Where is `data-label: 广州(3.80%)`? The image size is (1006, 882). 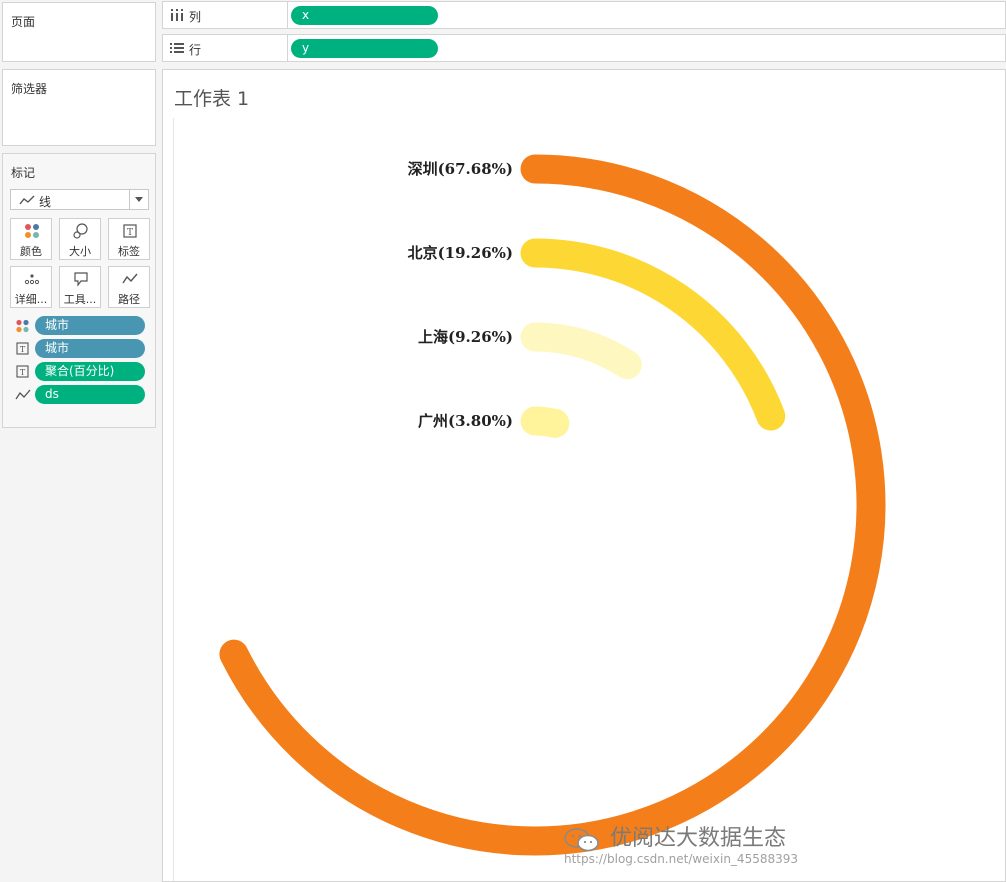
data-label: 广州(3.80%) is located at coordinates (465, 421).